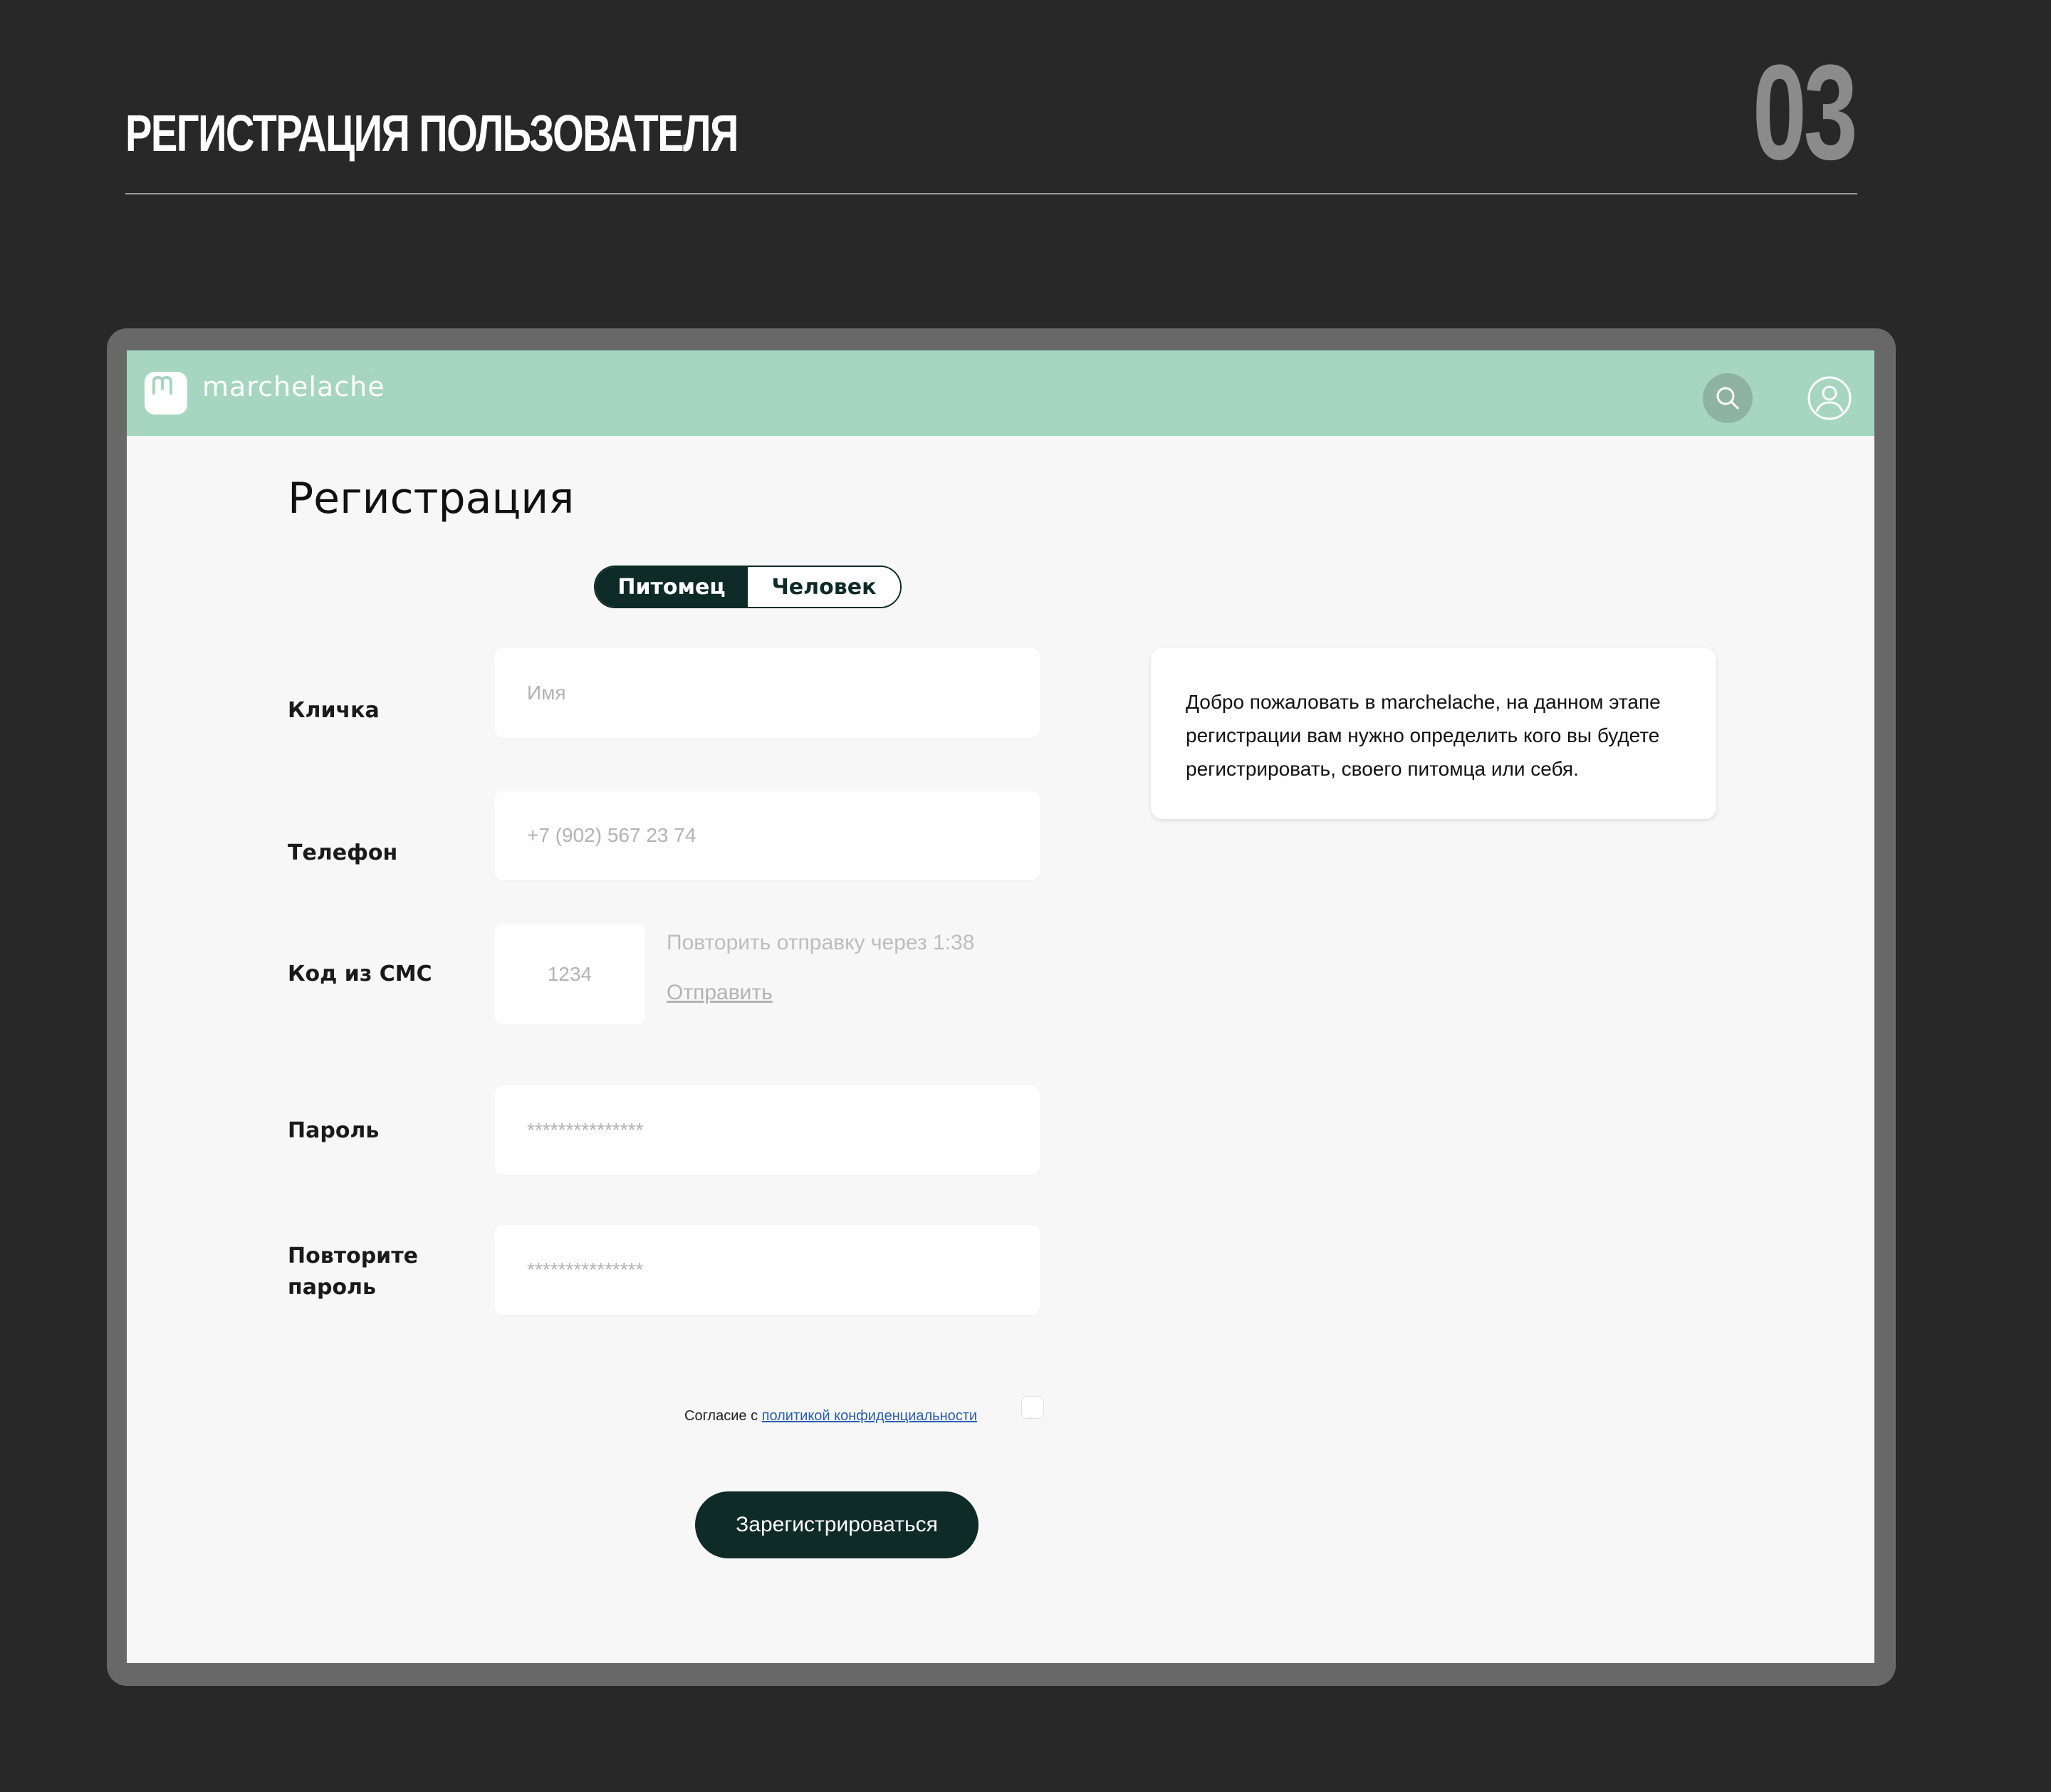 This screenshot has width=2051, height=1792. Describe the element at coordinates (869, 1416) in the screenshot. I see `privacy-policy-link: политикой конфиденциальности` at that location.